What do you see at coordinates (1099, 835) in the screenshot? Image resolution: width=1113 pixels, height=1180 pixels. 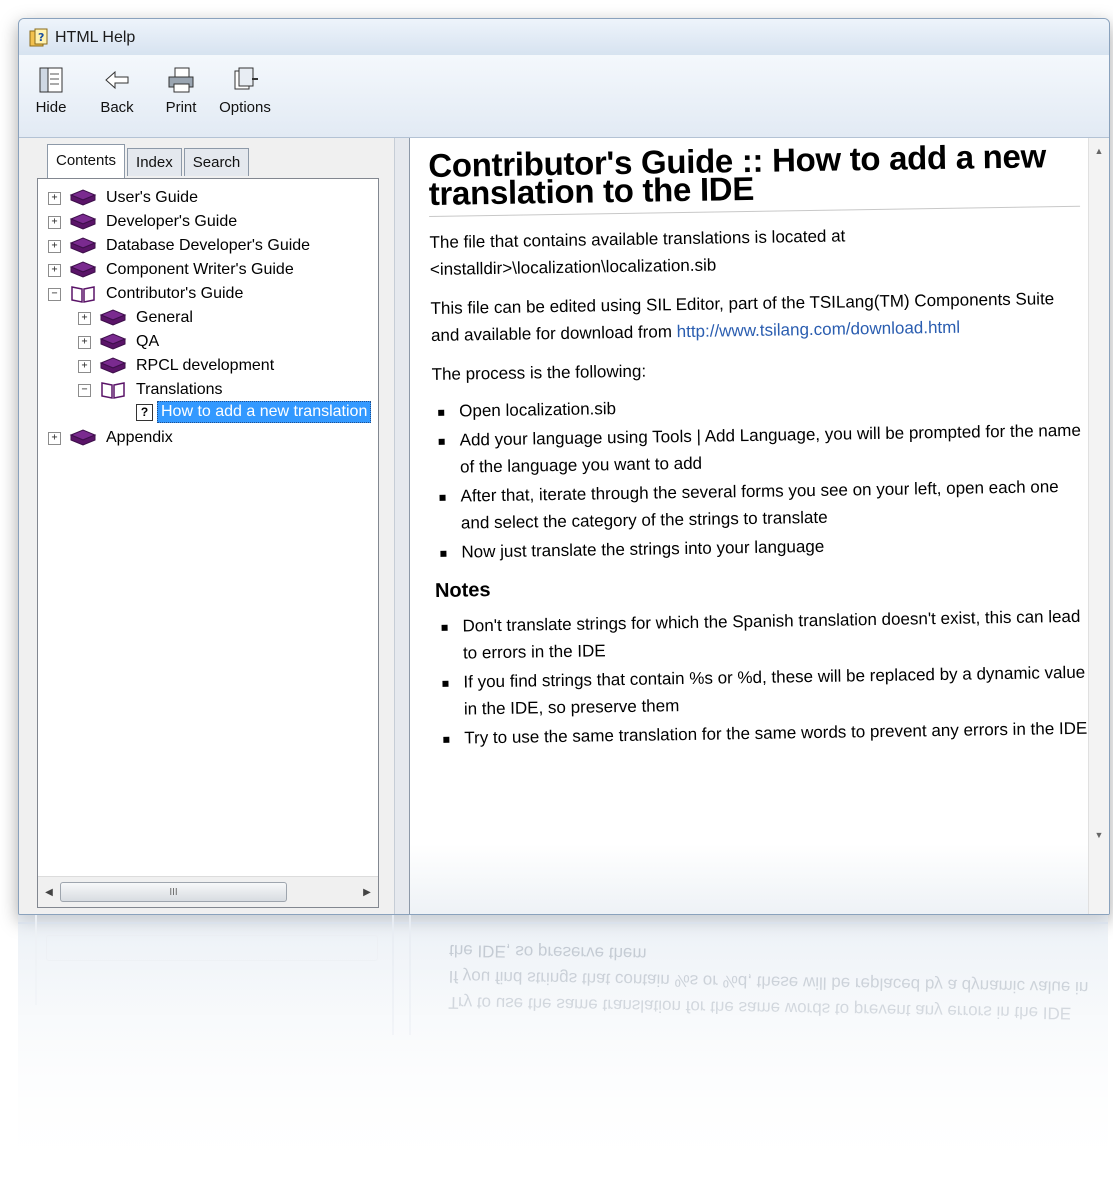 I see `scroll-down-icon: ▼` at bounding box center [1099, 835].